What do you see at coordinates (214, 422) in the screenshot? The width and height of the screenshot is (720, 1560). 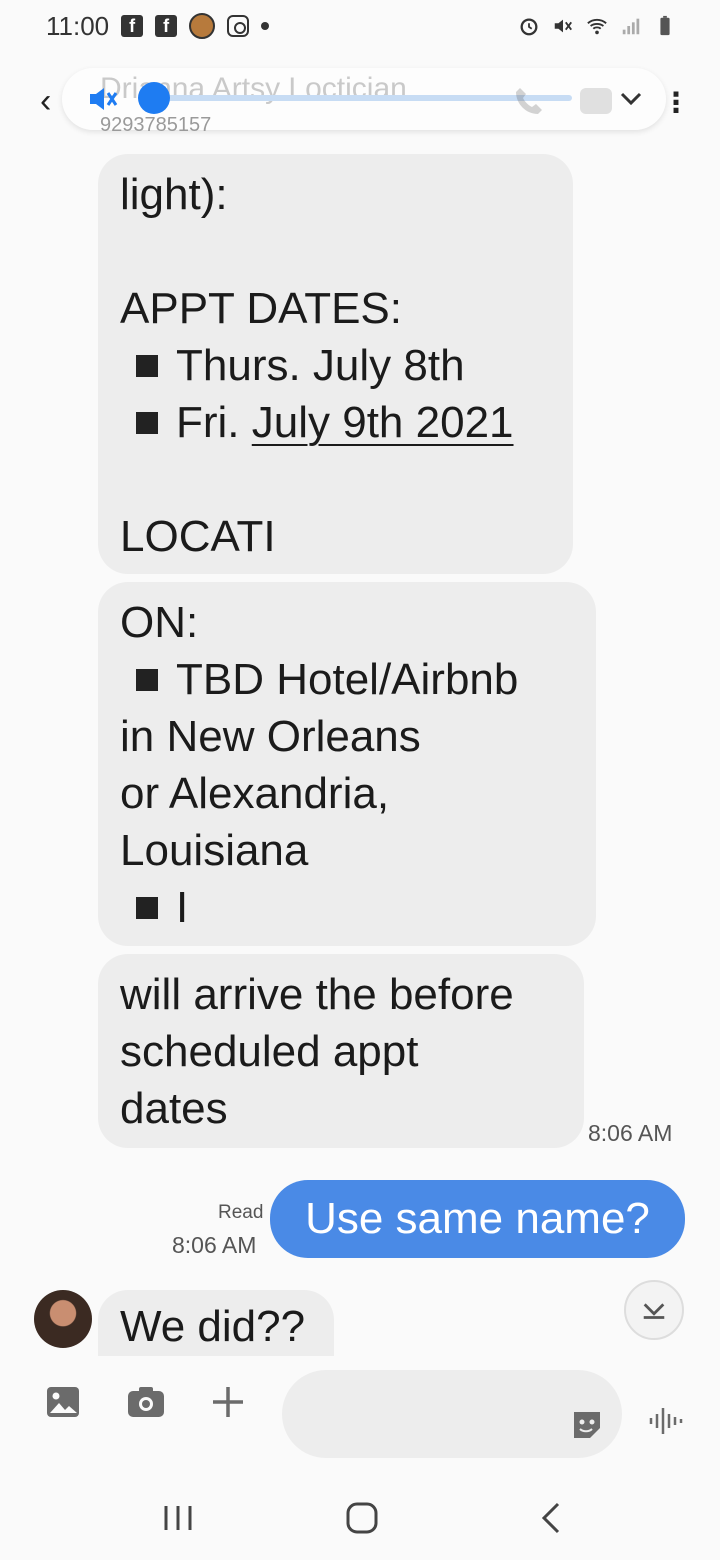 I see `bullet-text: Fri.` at bounding box center [214, 422].